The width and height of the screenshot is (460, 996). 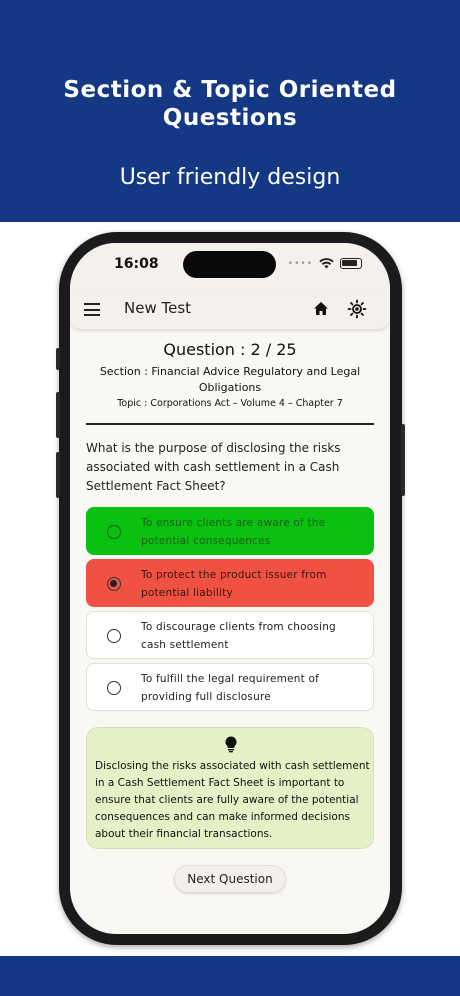 I want to click on dynamic-island, so click(x=229, y=264).